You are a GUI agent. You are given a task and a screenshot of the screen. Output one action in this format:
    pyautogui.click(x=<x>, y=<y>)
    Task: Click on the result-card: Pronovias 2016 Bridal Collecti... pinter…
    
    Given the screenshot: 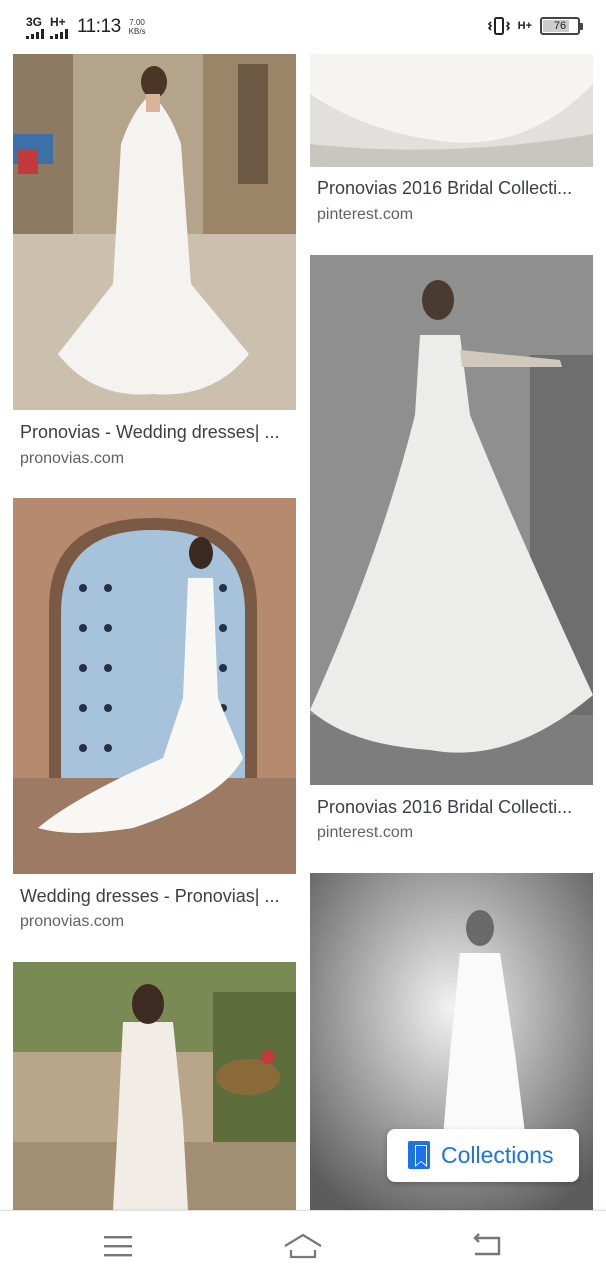 What is the action you would take?
    pyautogui.click(x=451, y=144)
    